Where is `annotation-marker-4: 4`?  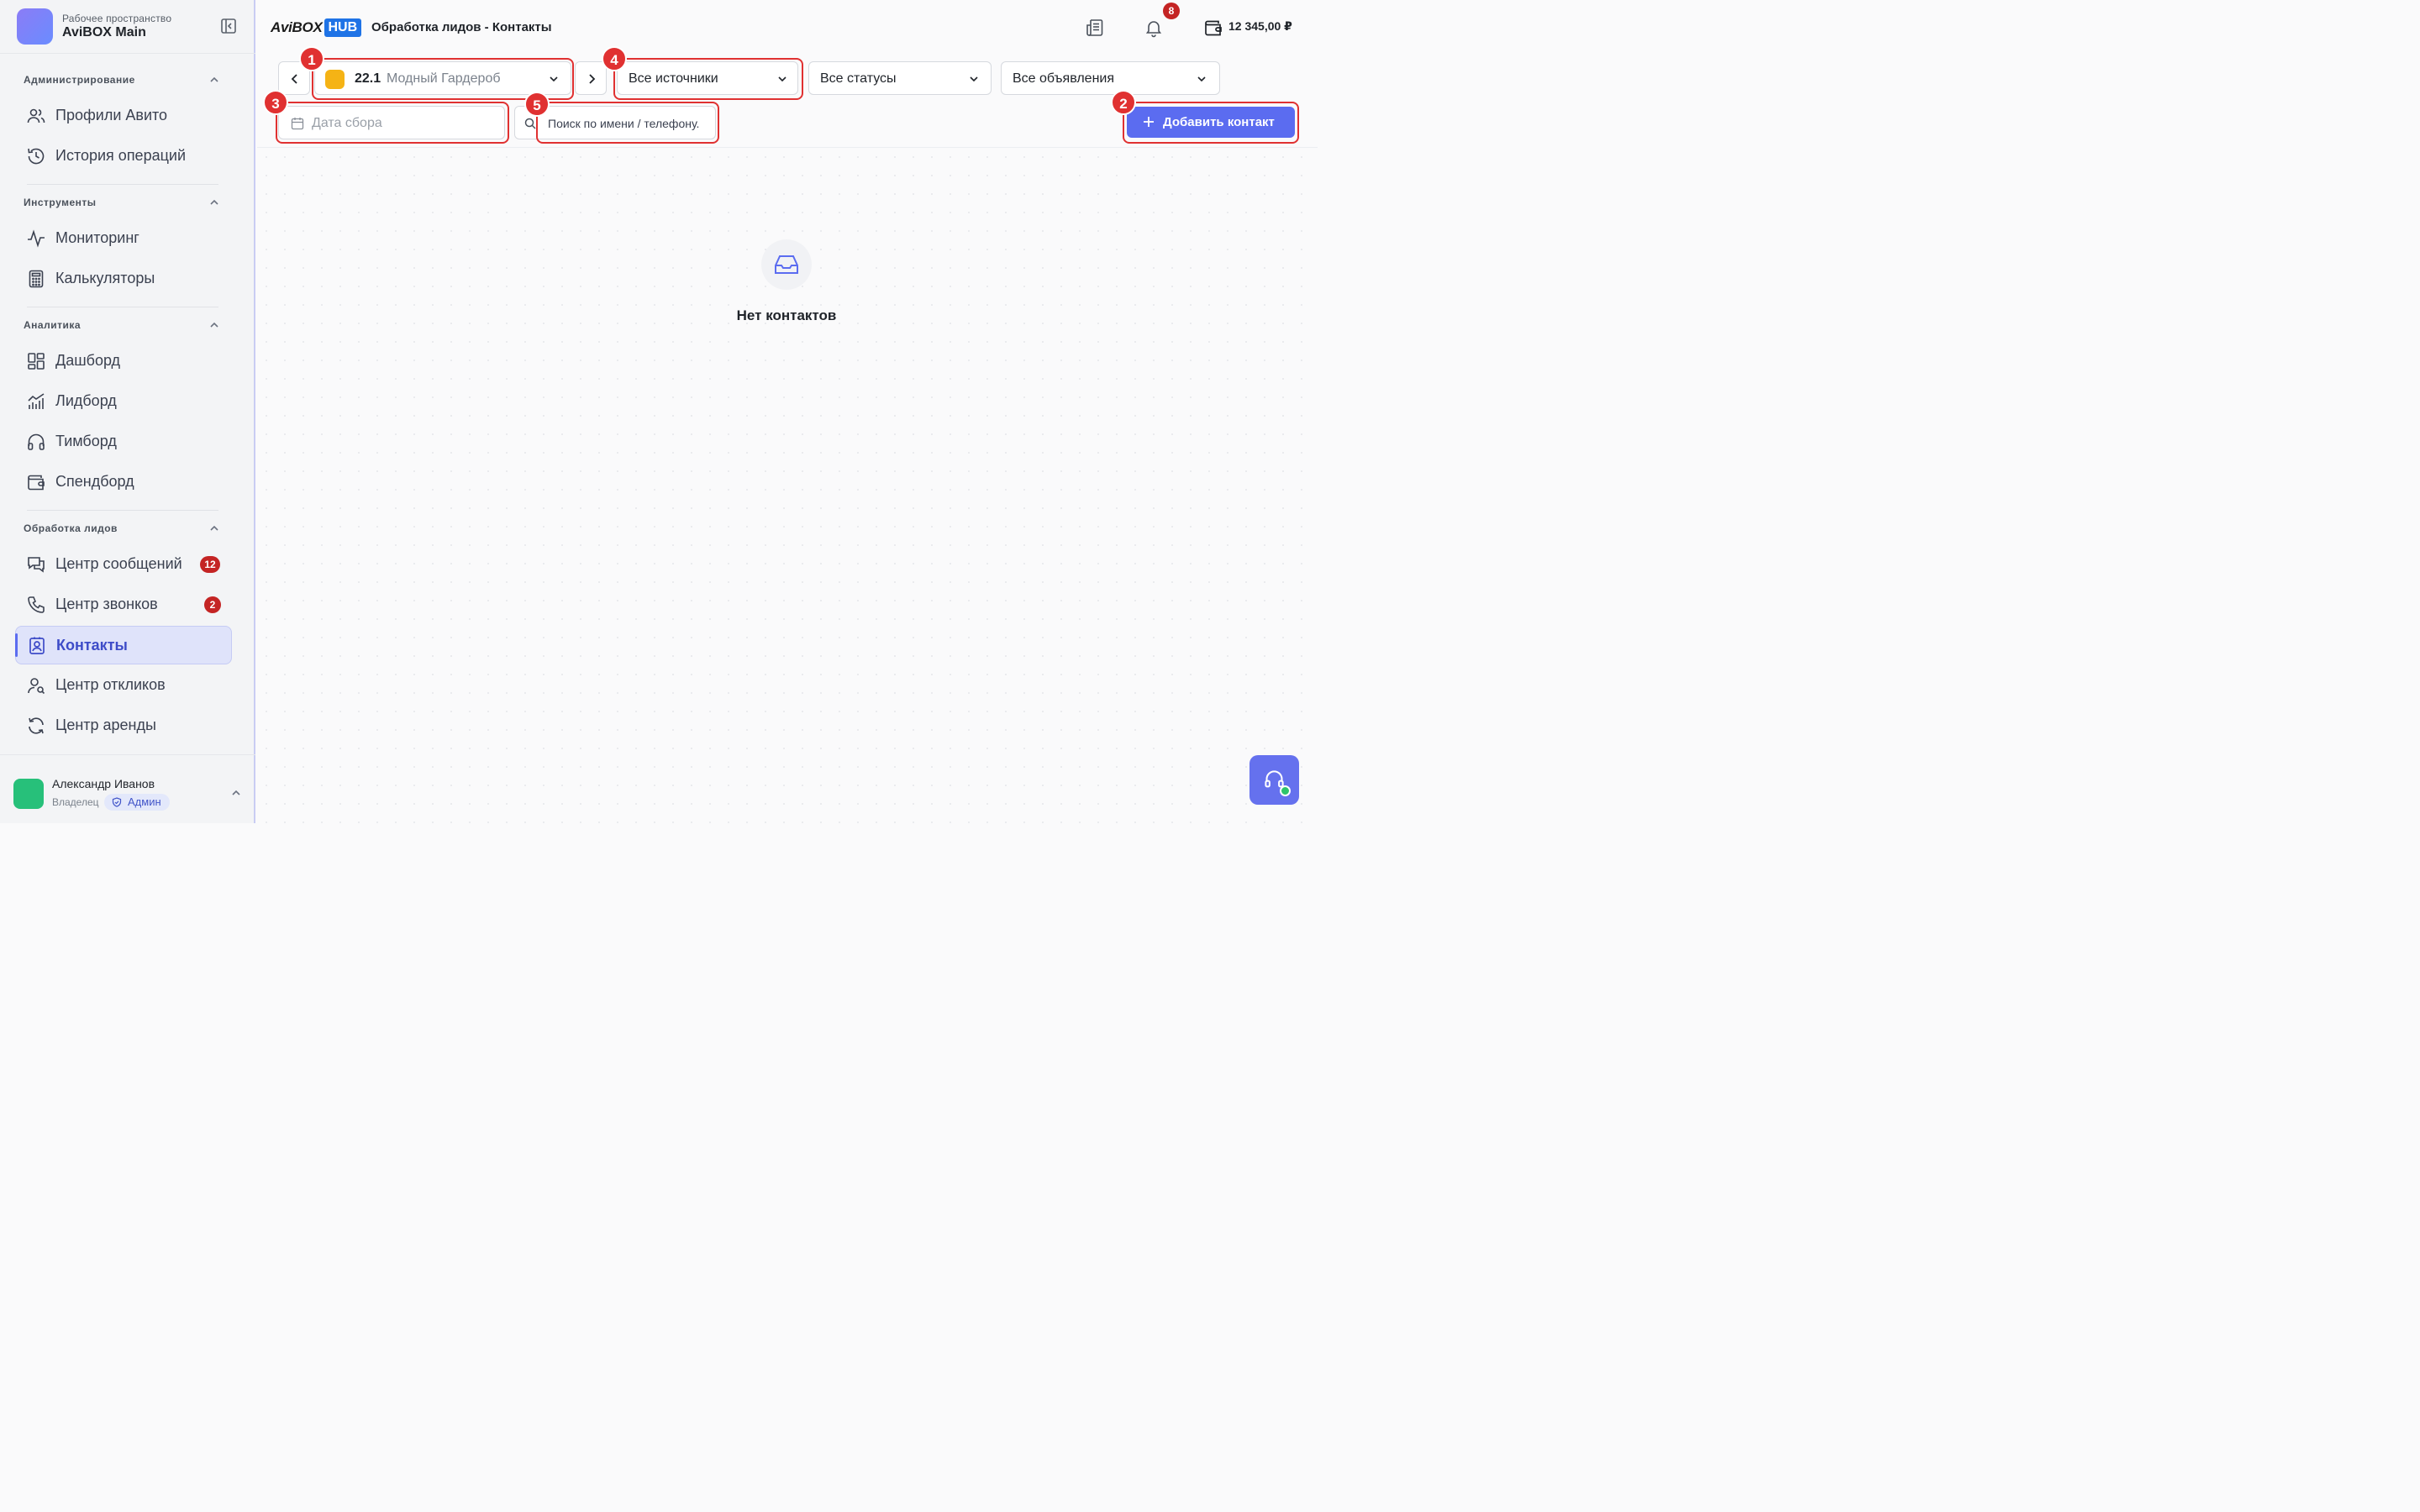
annotation-marker-4: 4 is located at coordinates (614, 58).